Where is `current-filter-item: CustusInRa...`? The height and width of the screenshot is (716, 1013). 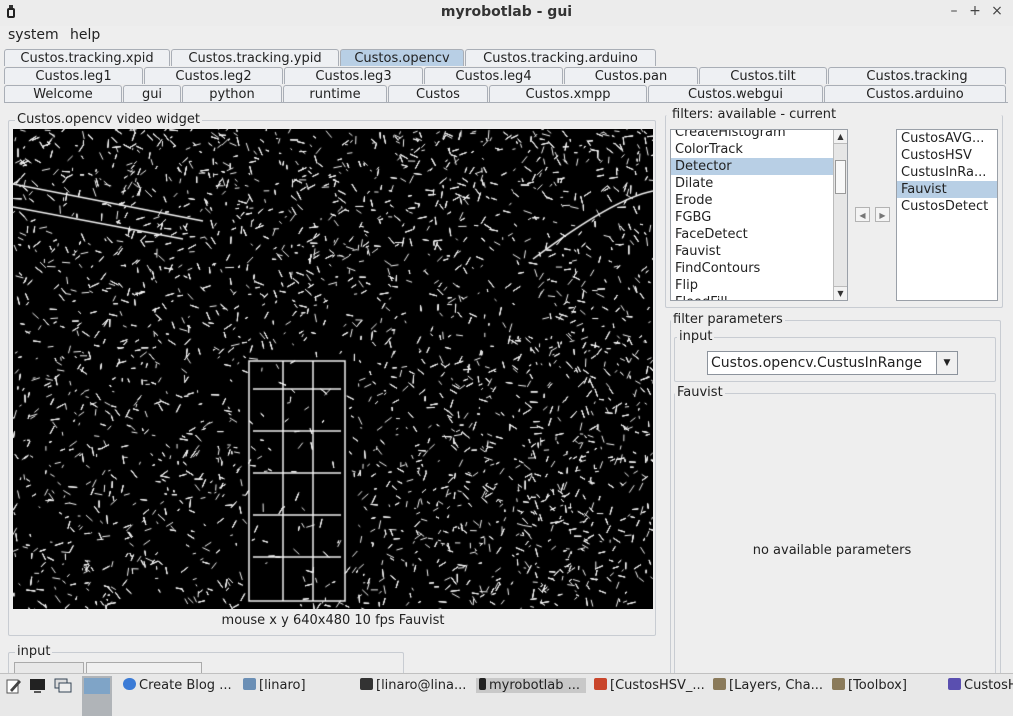 current-filter-item: CustusInRa... is located at coordinates (947, 172).